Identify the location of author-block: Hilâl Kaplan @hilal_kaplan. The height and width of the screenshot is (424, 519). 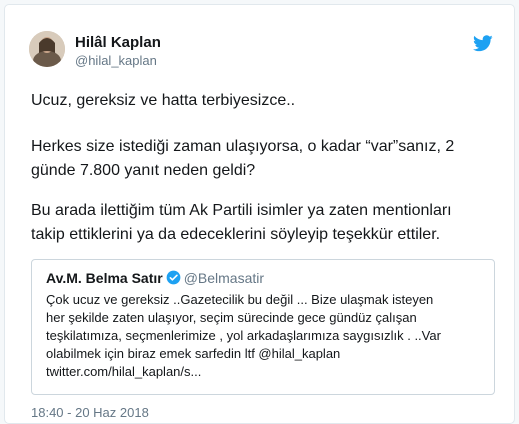
(118, 51).